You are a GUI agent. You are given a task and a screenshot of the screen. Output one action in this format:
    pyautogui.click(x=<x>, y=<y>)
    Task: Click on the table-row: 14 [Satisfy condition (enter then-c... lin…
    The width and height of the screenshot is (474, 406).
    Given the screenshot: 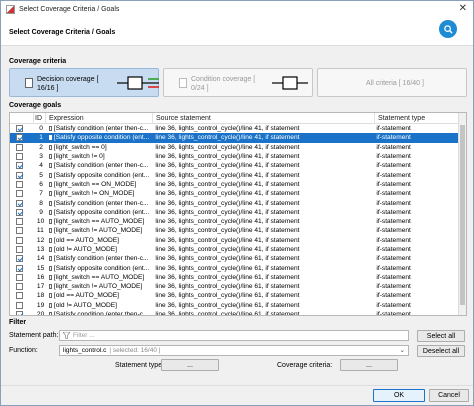 What is the action you would take?
    pyautogui.click(x=238, y=258)
    